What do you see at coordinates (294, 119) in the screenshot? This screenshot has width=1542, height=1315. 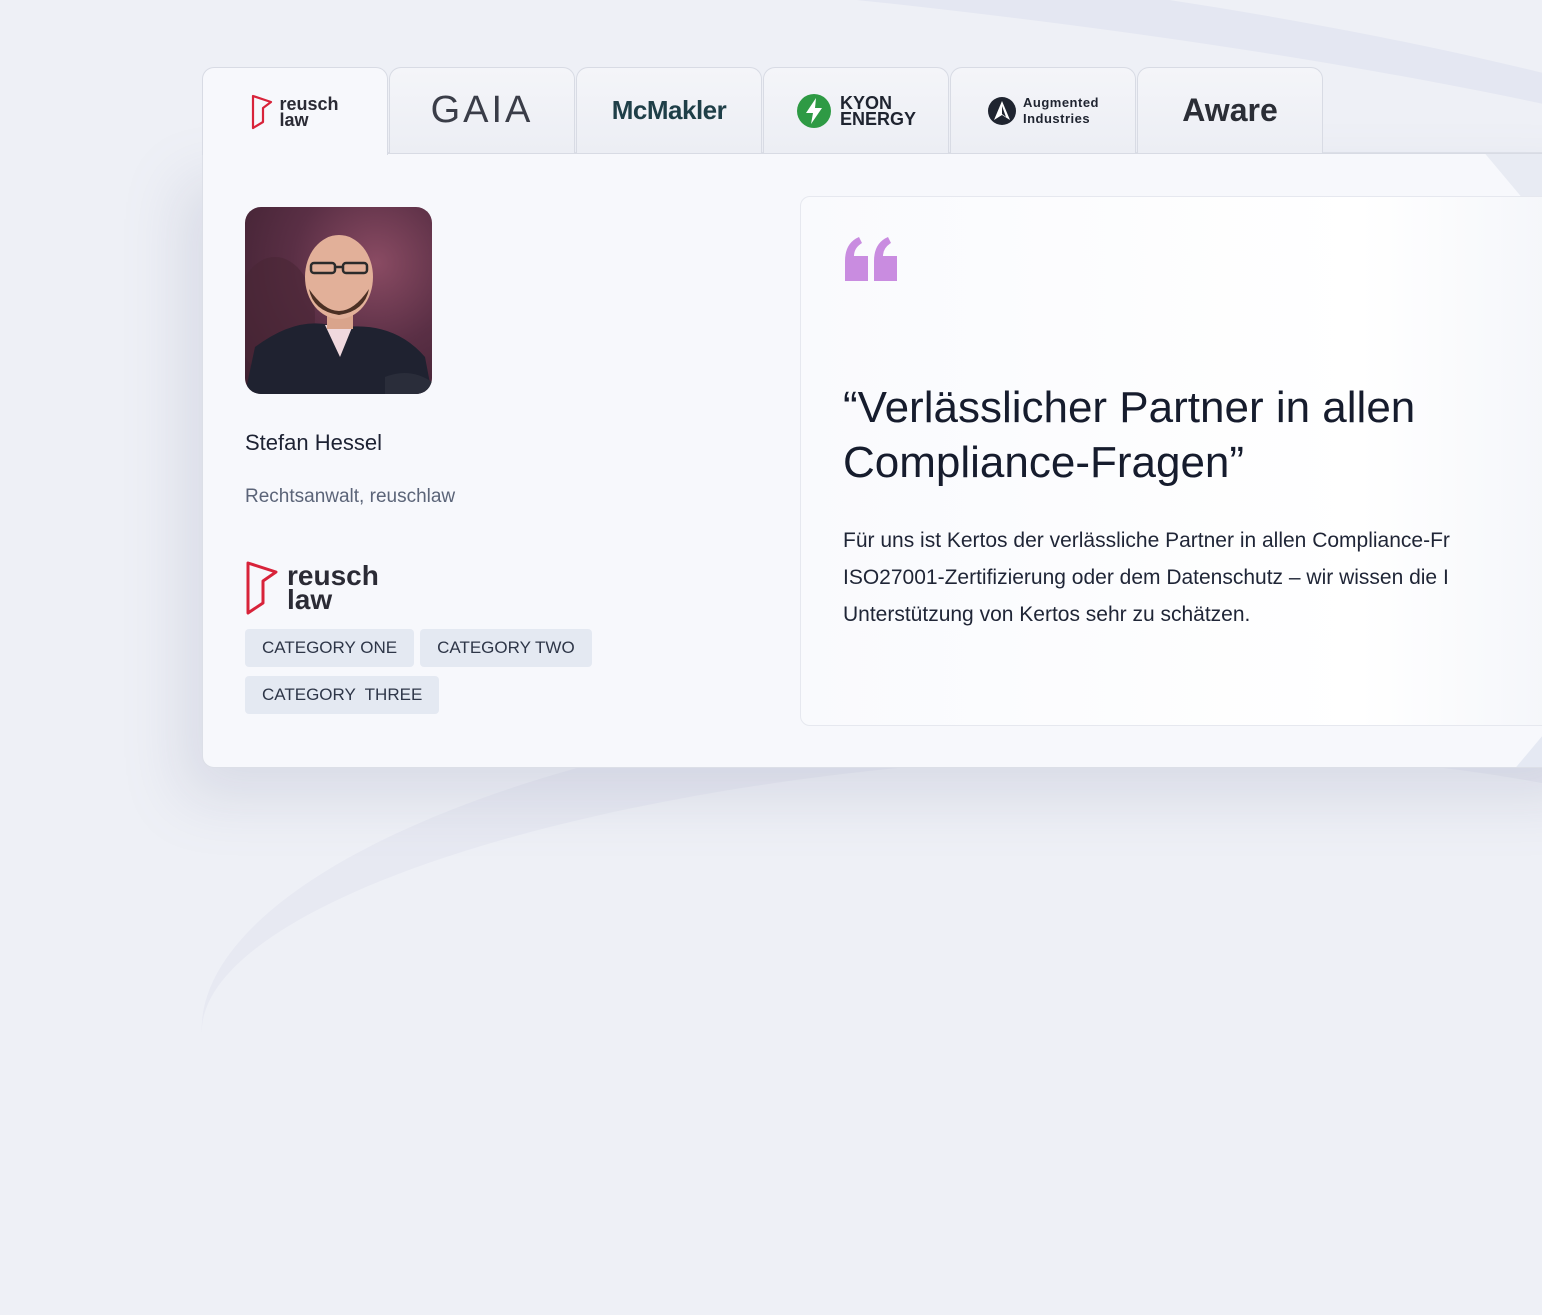 I see `tab-logo-line2: law` at bounding box center [294, 119].